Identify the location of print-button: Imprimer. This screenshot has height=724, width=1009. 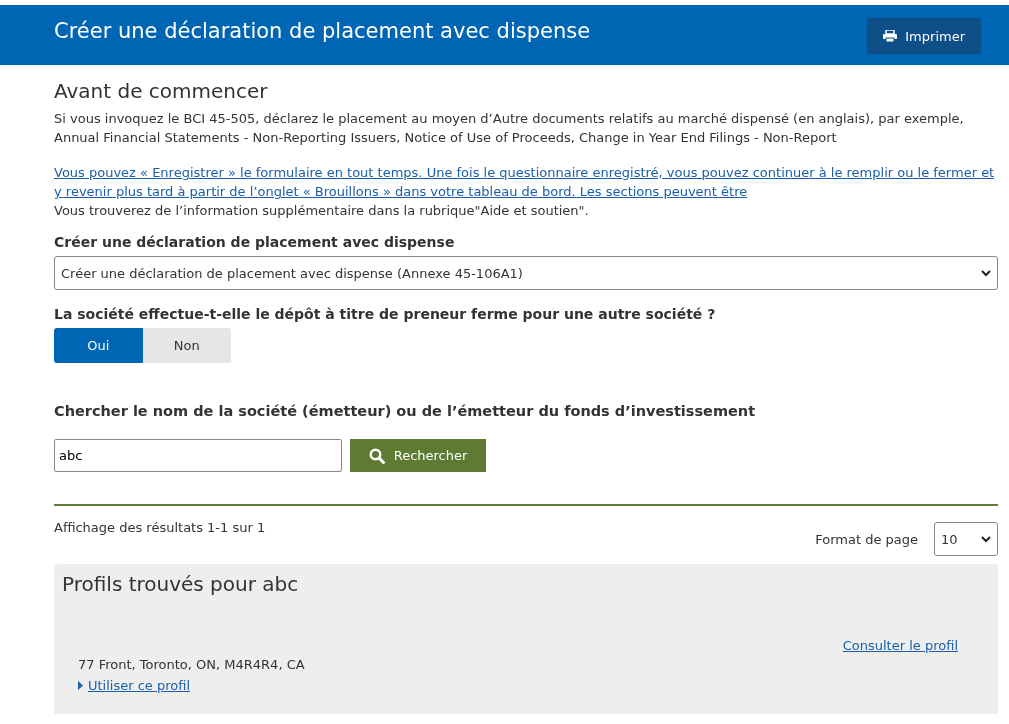
(924, 36).